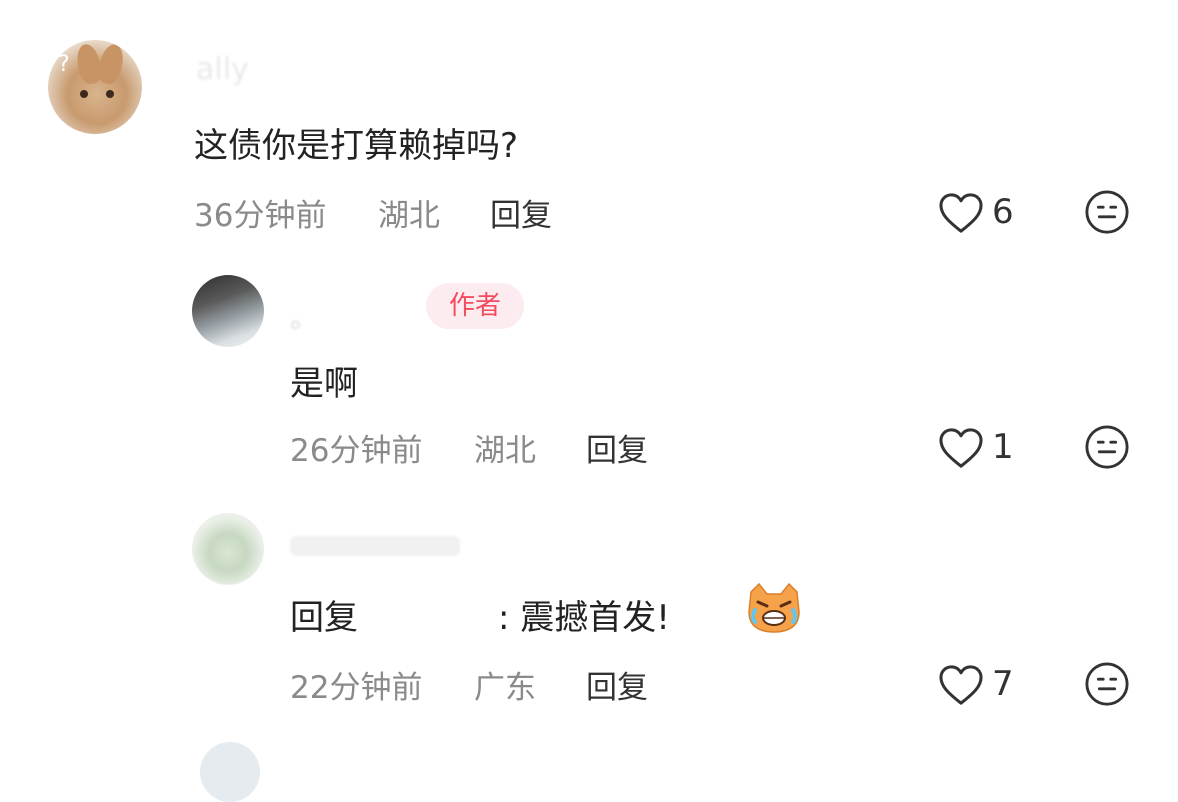  Describe the element at coordinates (356, 688) in the screenshot. I see `comment-time: 22分钟前` at that location.